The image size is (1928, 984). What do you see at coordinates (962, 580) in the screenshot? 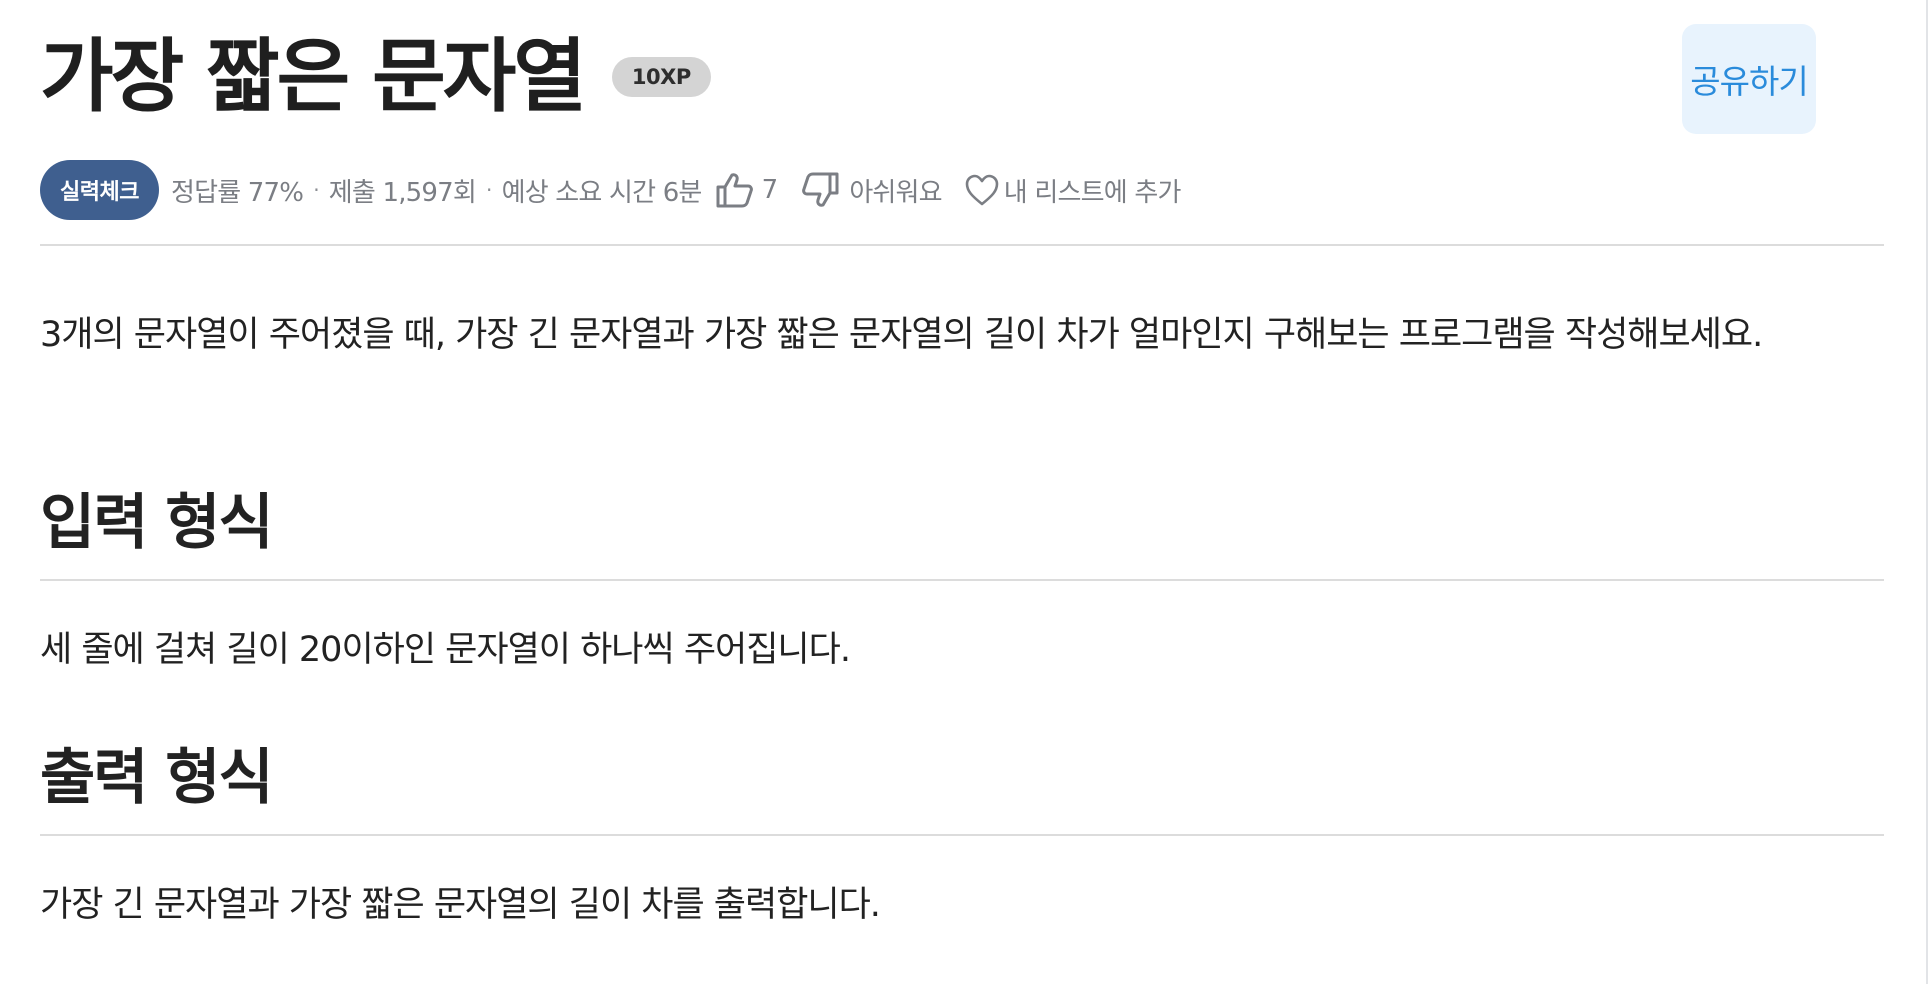
I see `input-section-divider` at bounding box center [962, 580].